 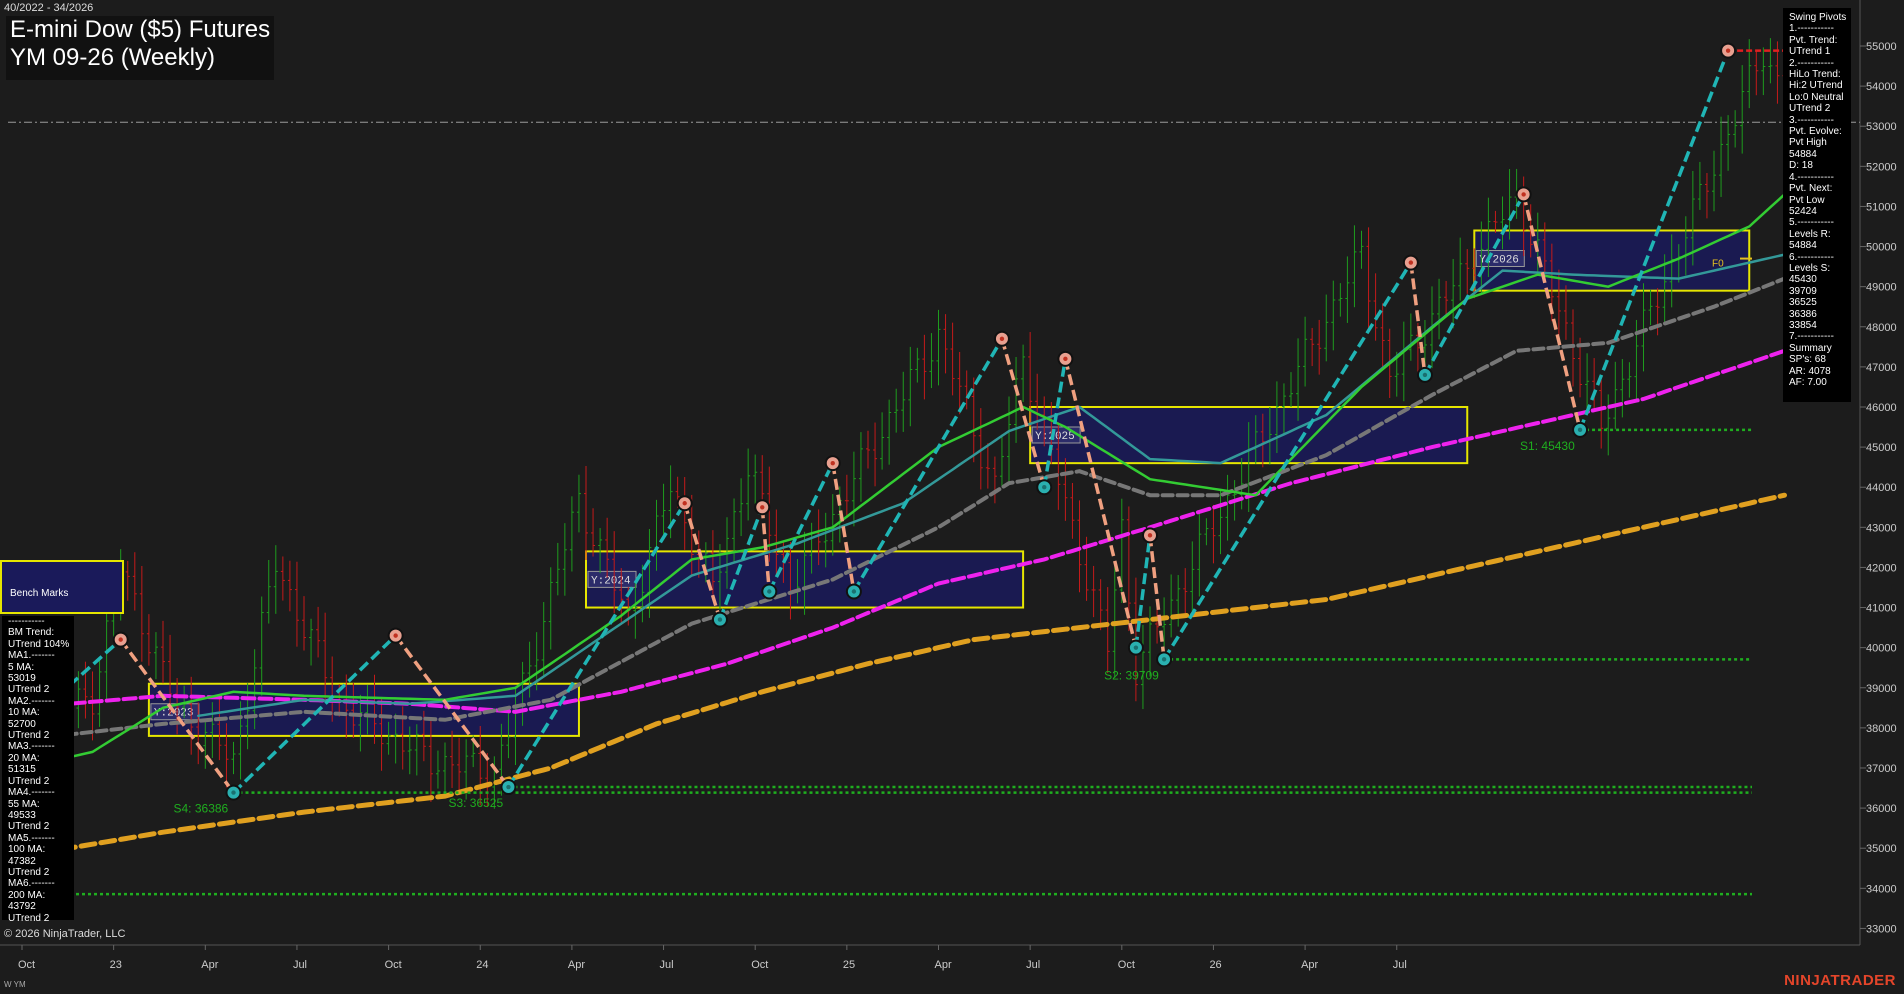 What do you see at coordinates (1881, 769) in the screenshot?
I see `y-tick-label: 37000` at bounding box center [1881, 769].